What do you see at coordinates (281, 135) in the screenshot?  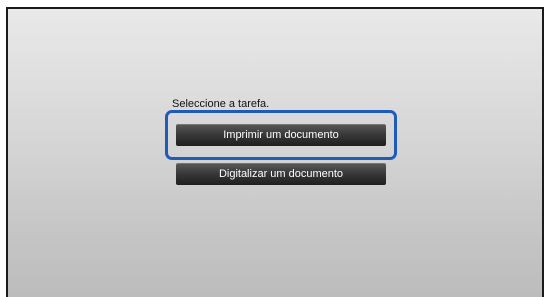 I see `print-document-button: Imprimir um documento` at bounding box center [281, 135].